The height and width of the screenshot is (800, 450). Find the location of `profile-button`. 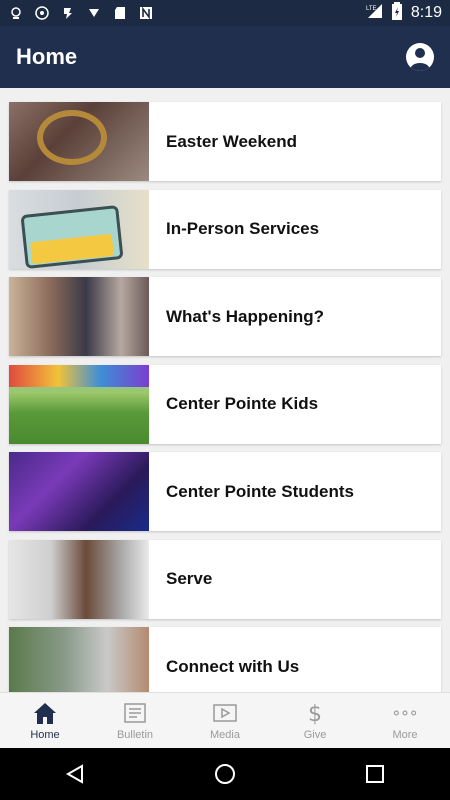

profile-button is located at coordinates (420, 57).